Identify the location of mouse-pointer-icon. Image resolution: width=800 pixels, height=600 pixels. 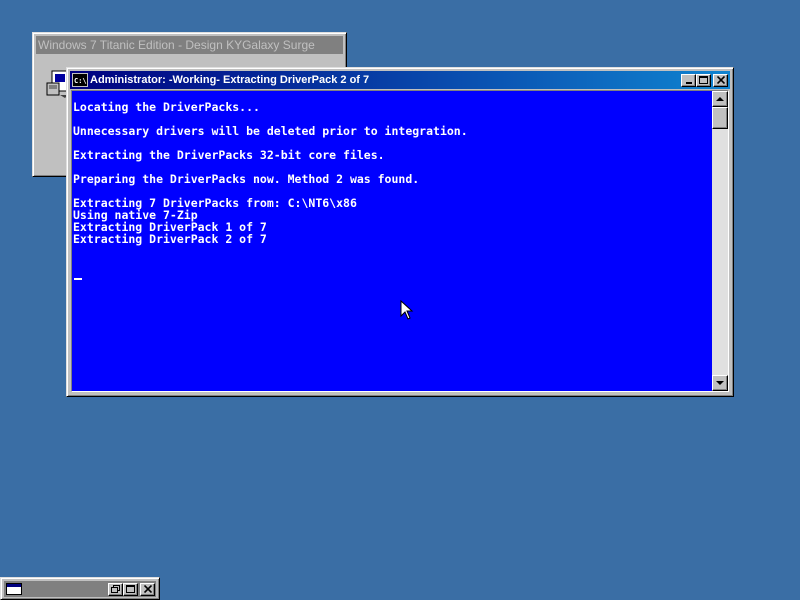
(407, 310).